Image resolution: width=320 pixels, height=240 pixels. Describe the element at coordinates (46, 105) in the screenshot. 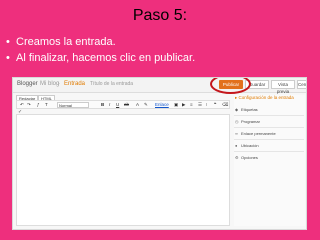

I see `font-size-icon: T` at that location.